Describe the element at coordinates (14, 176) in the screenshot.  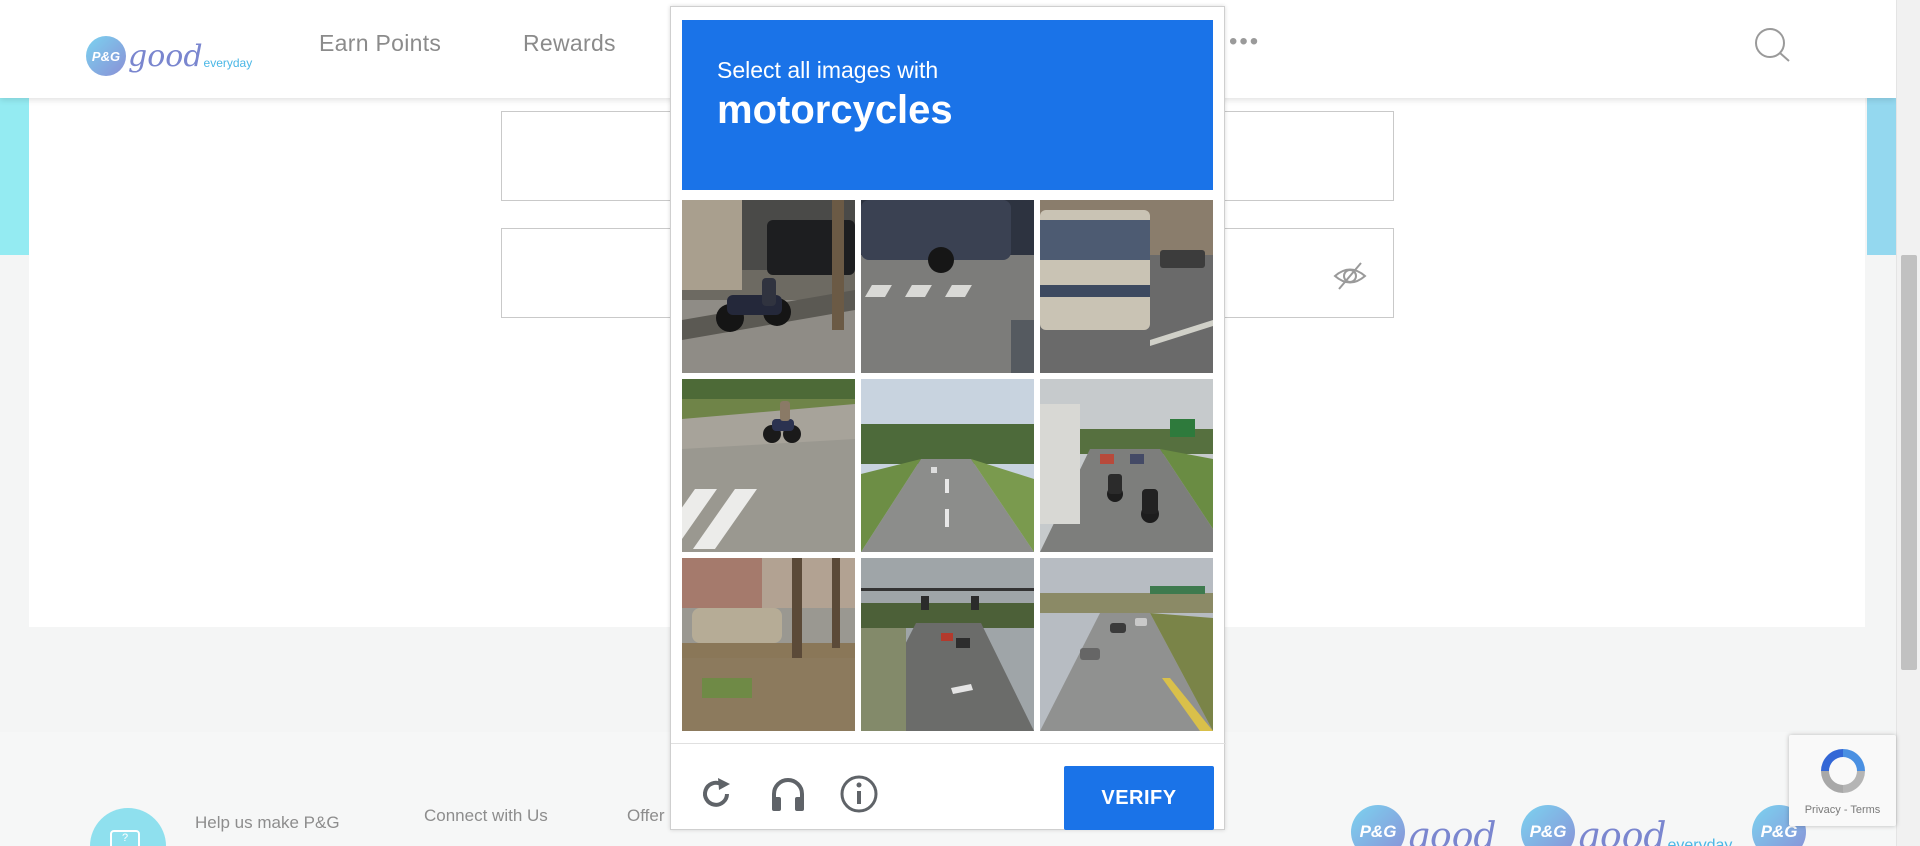
I see `decorative-band-left` at that location.